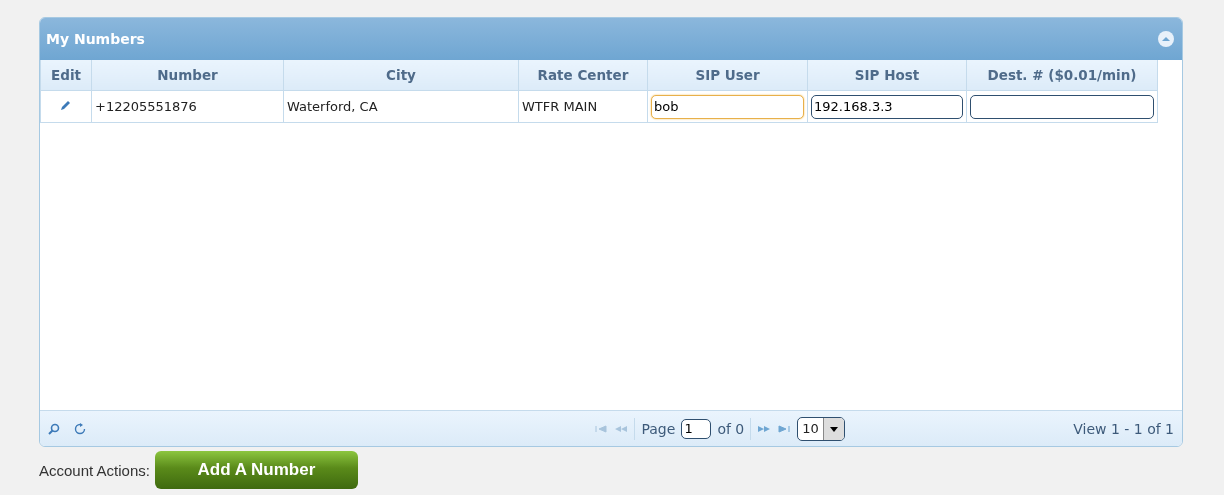  What do you see at coordinates (784, 428) in the screenshot?
I see `last-page-icon` at bounding box center [784, 428].